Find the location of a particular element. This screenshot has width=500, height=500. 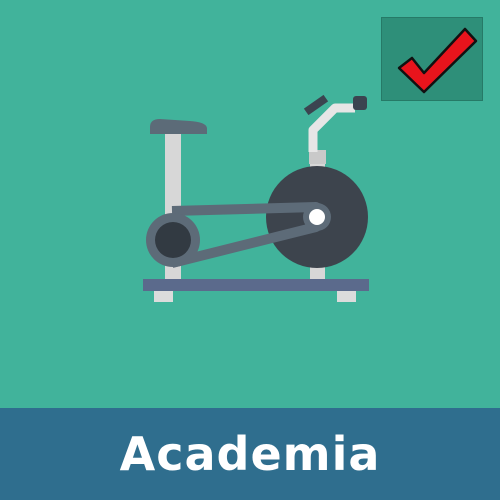

bike-flywheel-hub is located at coordinates (317, 217).